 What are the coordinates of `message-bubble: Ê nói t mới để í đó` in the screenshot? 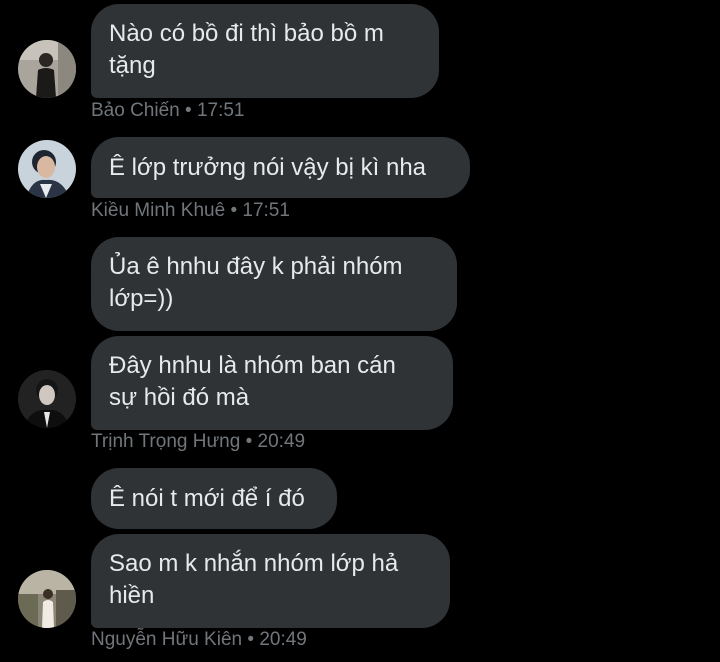 It's located at (214, 498).